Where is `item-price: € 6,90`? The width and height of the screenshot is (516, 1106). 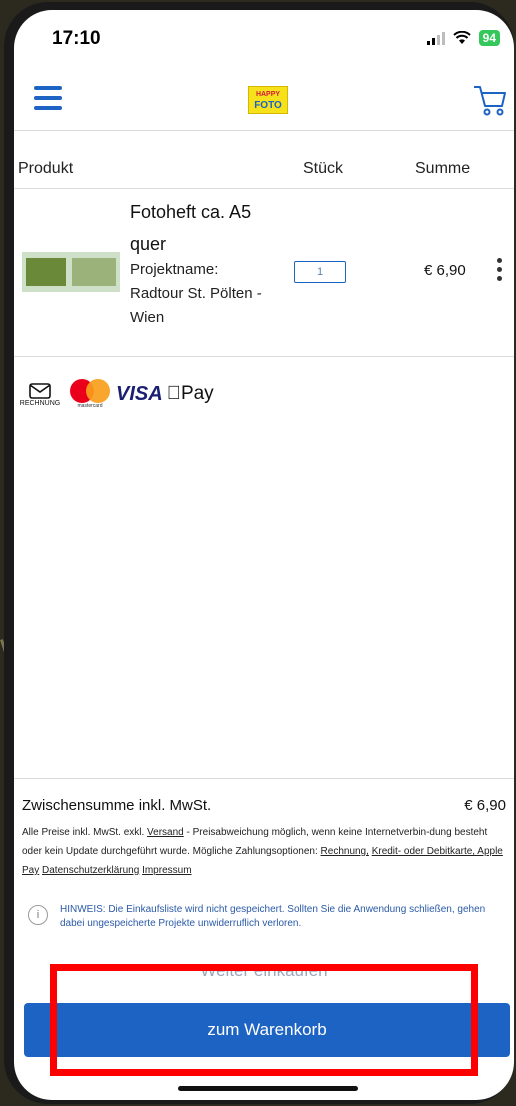
item-price: € 6,90 is located at coordinates (445, 270).